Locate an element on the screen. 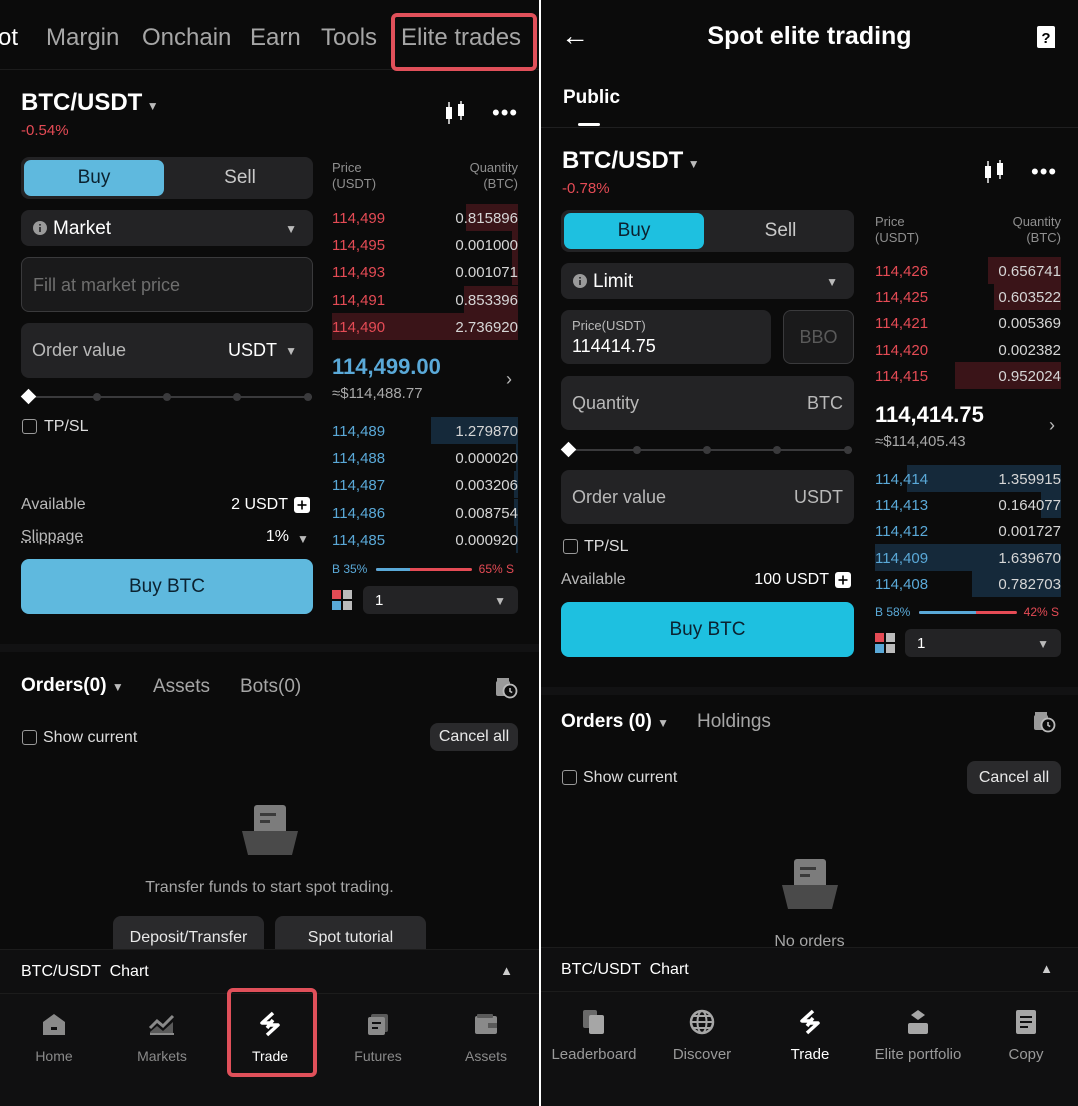 The width and height of the screenshot is (1078, 1106). order-value-input: Order value USDT ▼ is located at coordinates (167, 350).